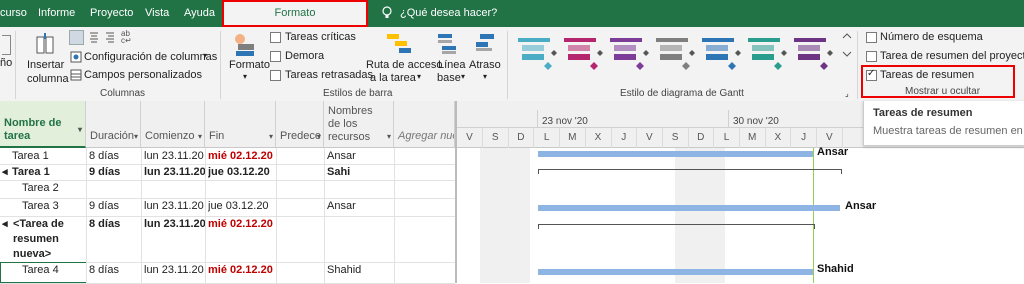 This screenshot has width=1024, height=284. I want to click on task-finish: jue 03.12.20, so click(238, 206).